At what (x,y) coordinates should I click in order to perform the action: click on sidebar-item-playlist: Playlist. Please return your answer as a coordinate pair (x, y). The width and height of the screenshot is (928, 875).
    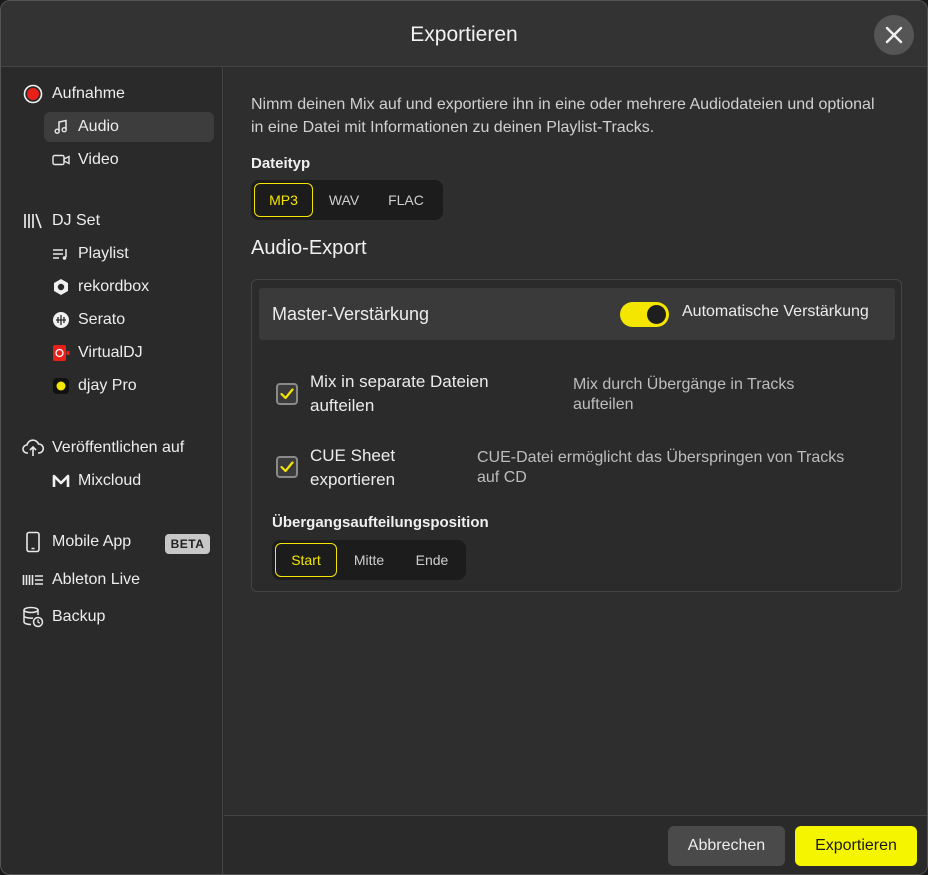
    Looking at the image, I should click on (90, 254).